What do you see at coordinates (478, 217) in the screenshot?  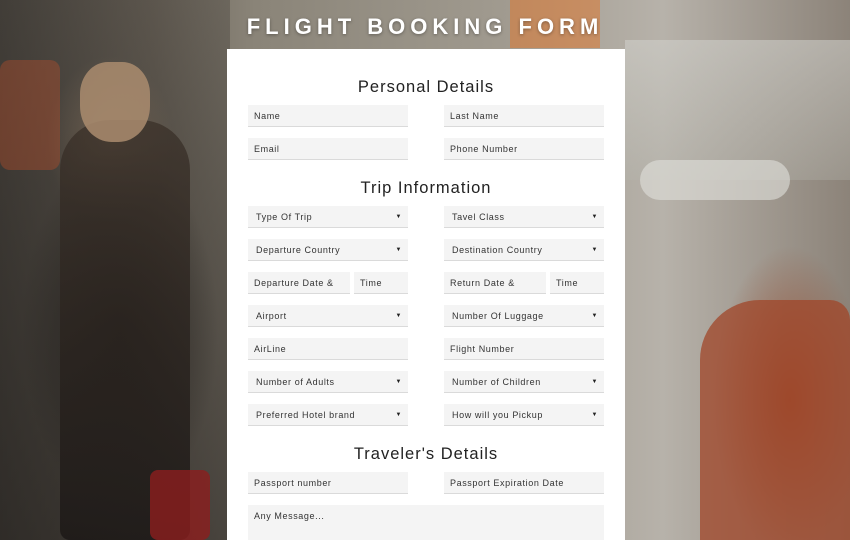 I see `travel-class-label: Tavel Class` at bounding box center [478, 217].